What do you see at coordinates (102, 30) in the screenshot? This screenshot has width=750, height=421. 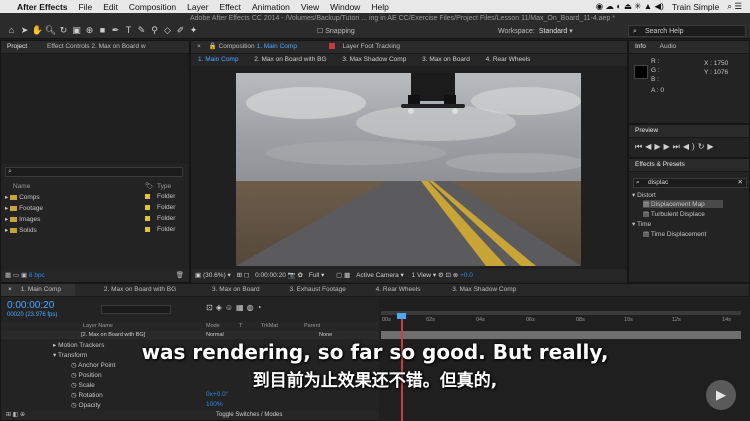 I see `shape-tool-icon: ■` at bounding box center [102, 30].